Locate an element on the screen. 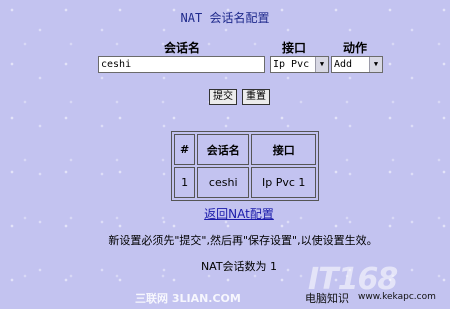 The height and width of the screenshot is (309, 450). page-title: NAT 会话名配置 is located at coordinates (225, 18).